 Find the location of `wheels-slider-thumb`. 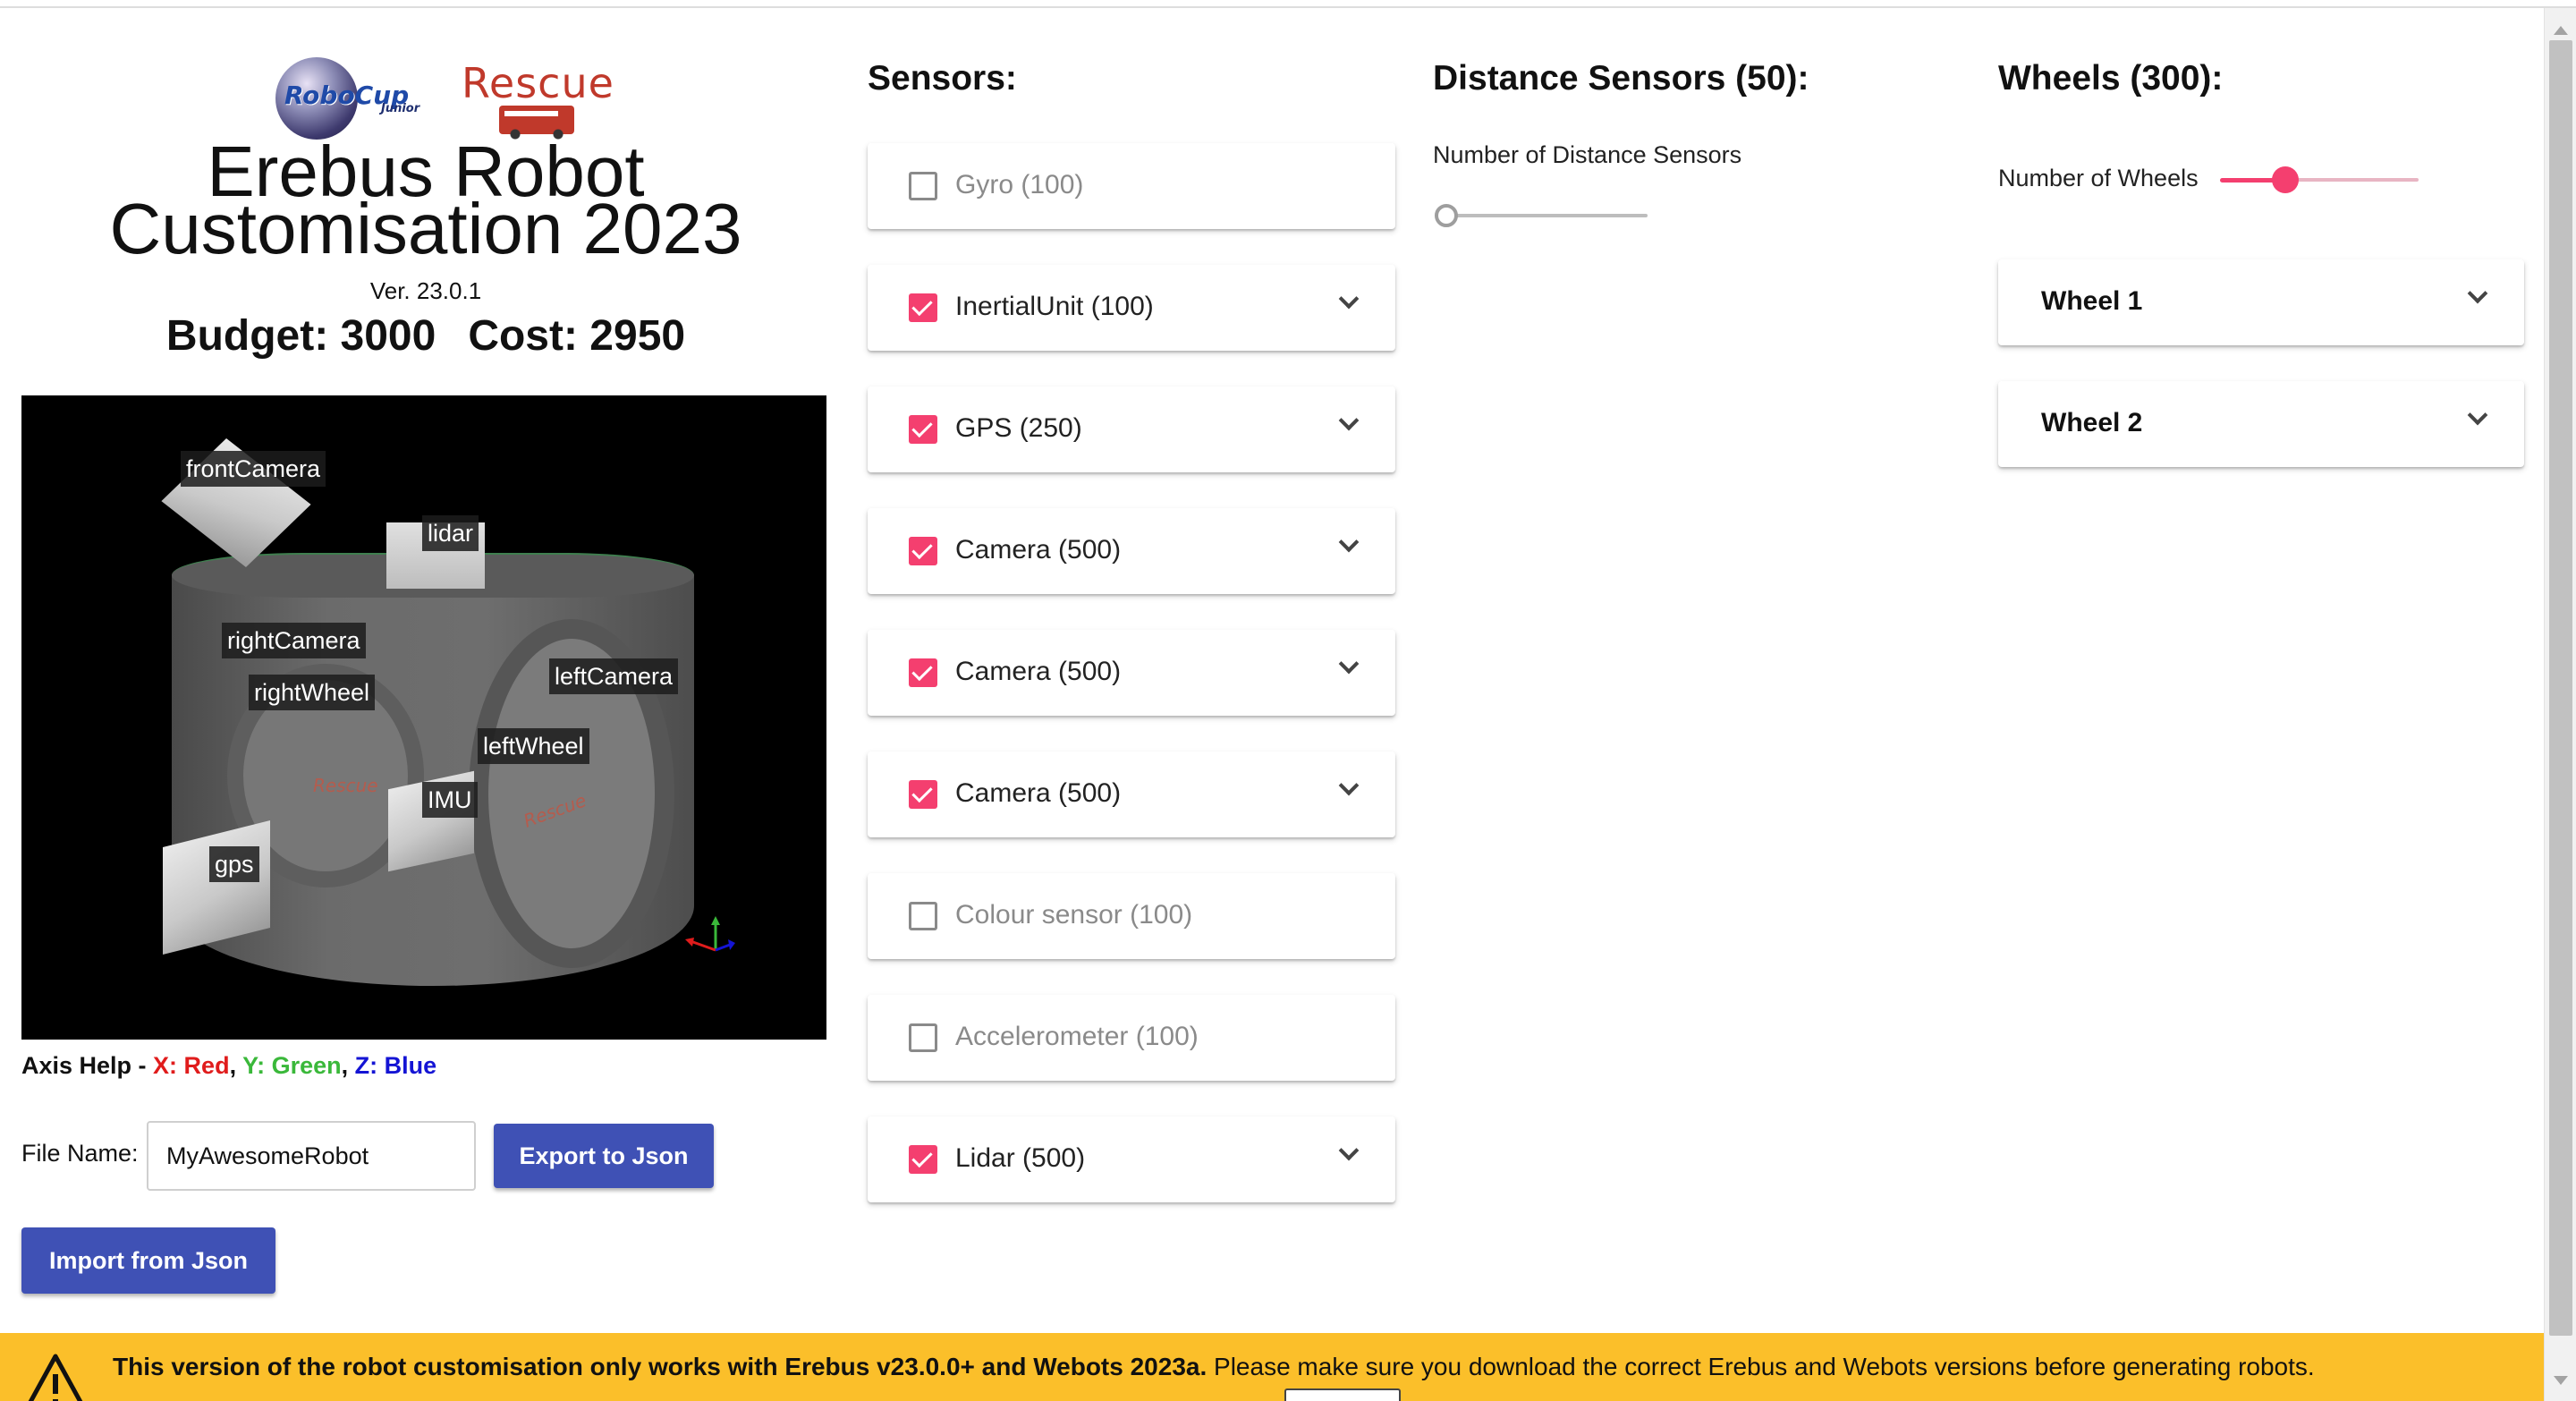

wheels-slider-thumb is located at coordinates (2285, 179).